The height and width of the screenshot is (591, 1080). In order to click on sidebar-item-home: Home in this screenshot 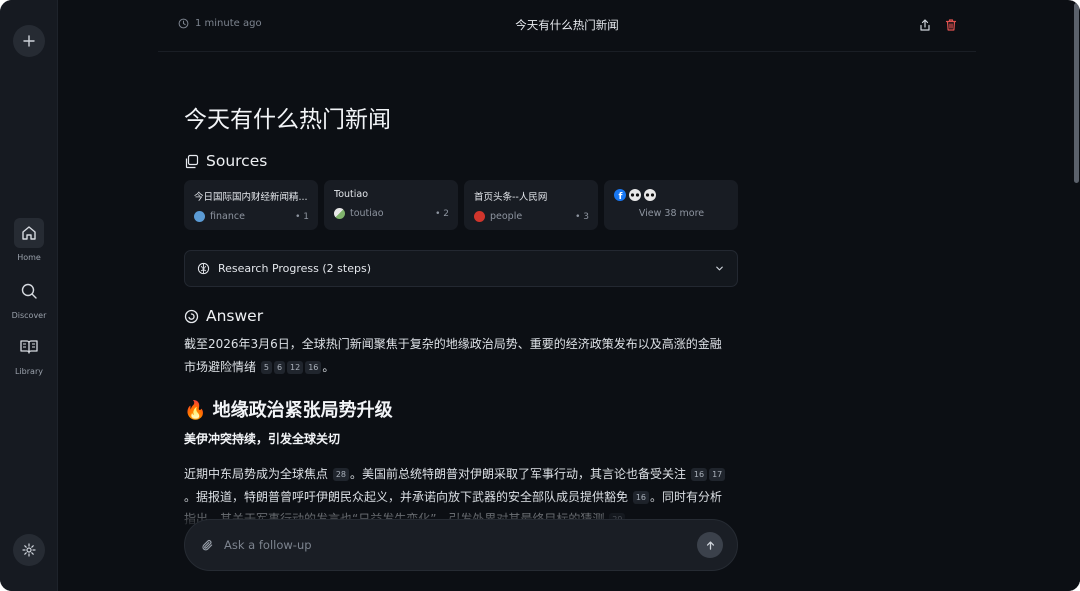, I will do `click(29, 240)`.